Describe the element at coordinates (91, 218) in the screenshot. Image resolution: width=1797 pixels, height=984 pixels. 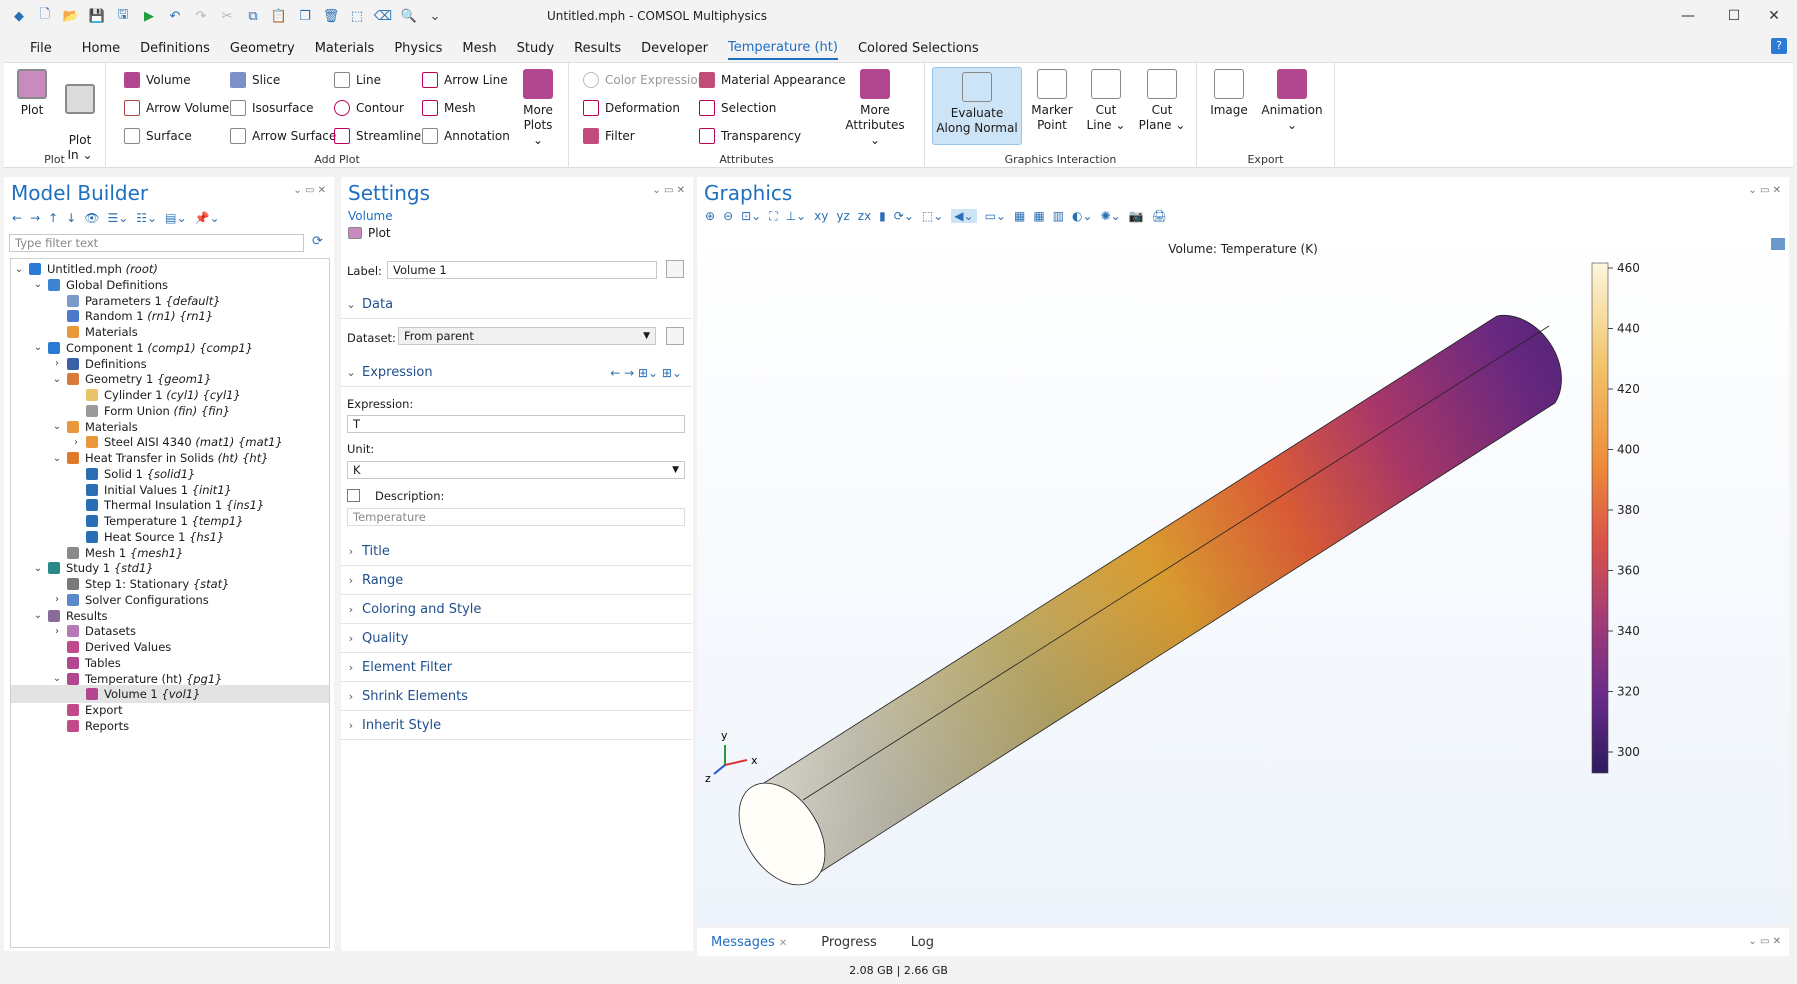
I see `show-icon: 👁` at that location.